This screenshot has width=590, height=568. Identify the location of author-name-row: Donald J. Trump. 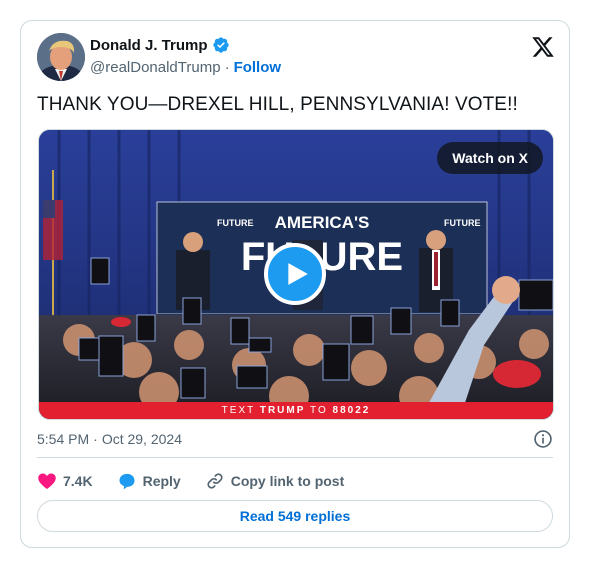
(160, 45).